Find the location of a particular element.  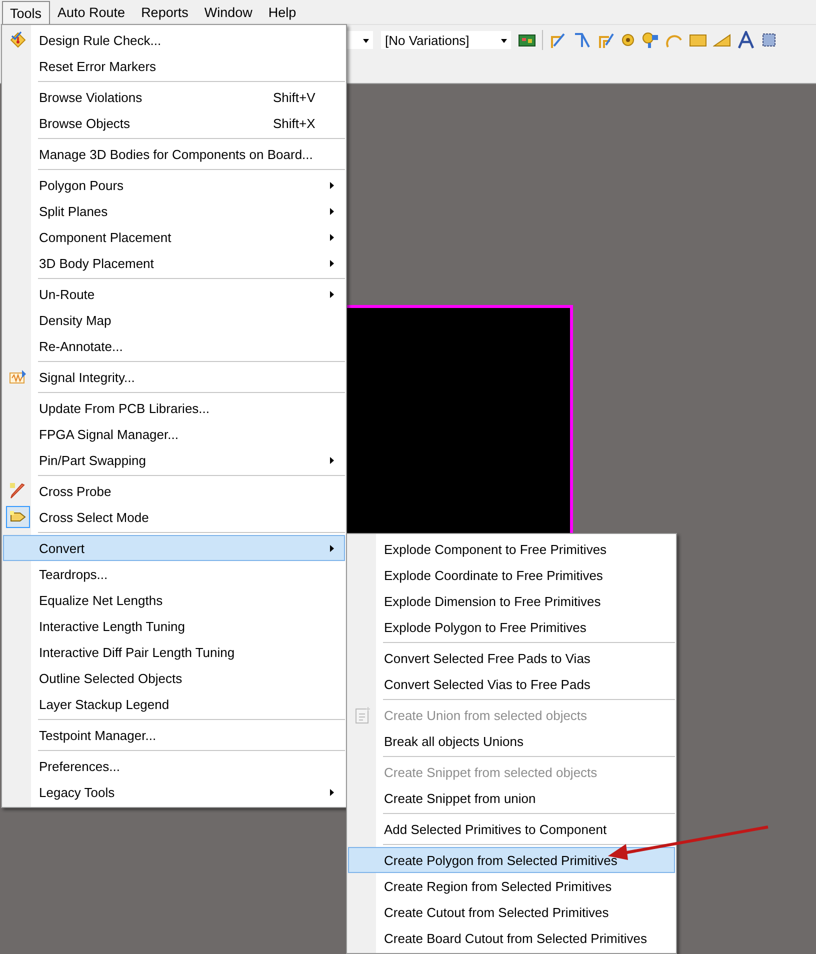

menu-item-label: Cross Probe is located at coordinates (75, 491).